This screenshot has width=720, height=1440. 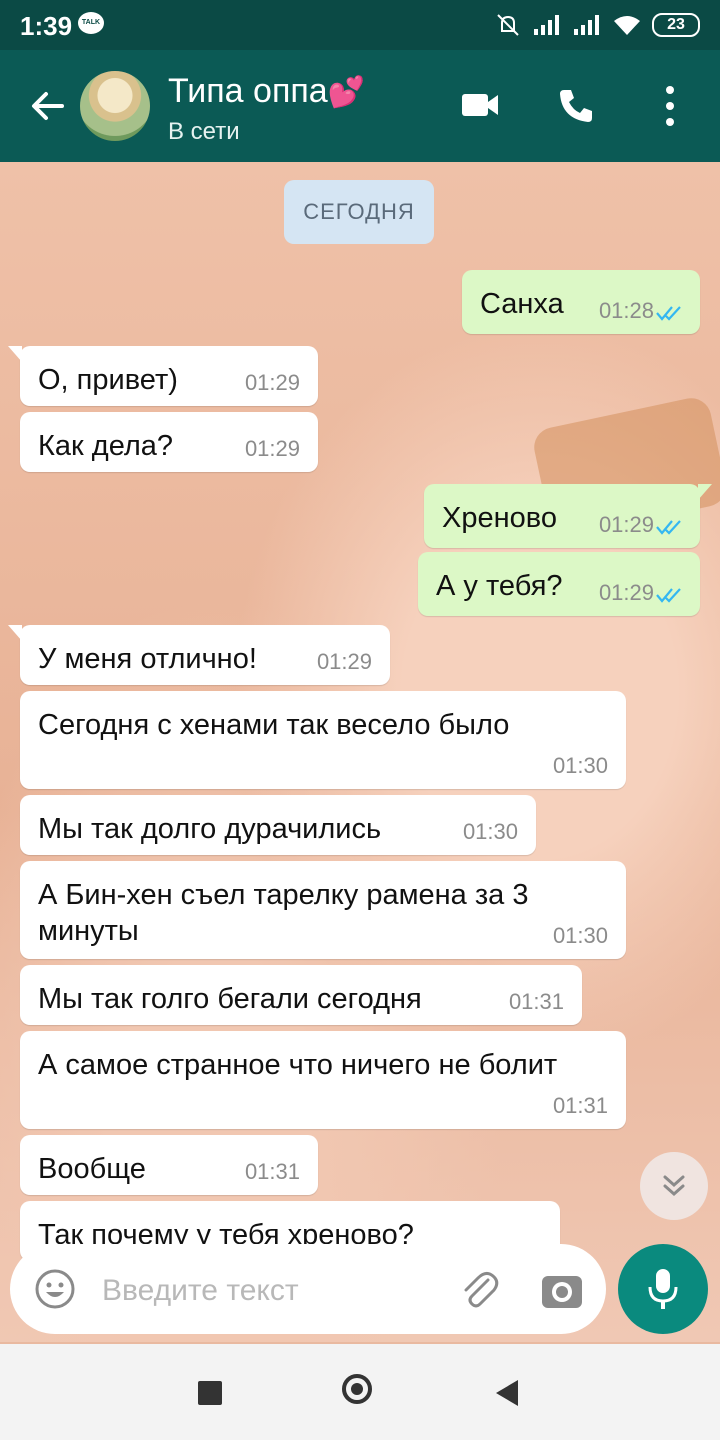 I want to click on message-text: А самое странное что ничего не болит, so click(x=298, y=1065).